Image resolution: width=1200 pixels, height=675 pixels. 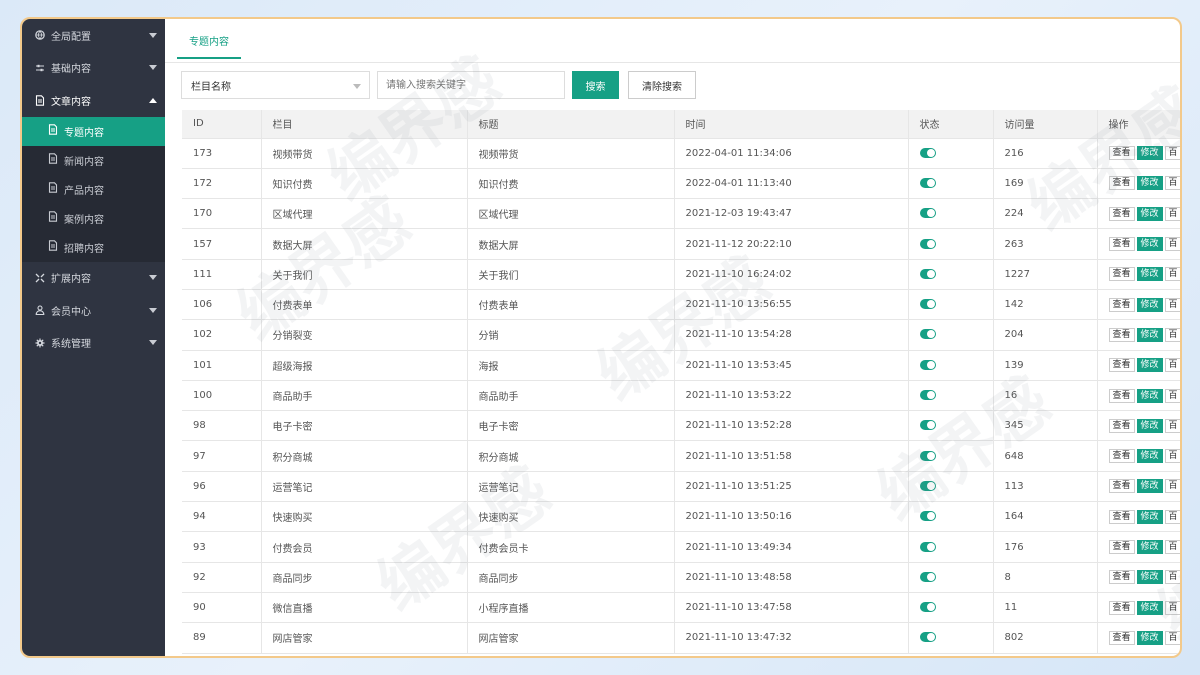 What do you see at coordinates (275, 85) in the screenshot?
I see `column-select: 栏目名称` at bounding box center [275, 85].